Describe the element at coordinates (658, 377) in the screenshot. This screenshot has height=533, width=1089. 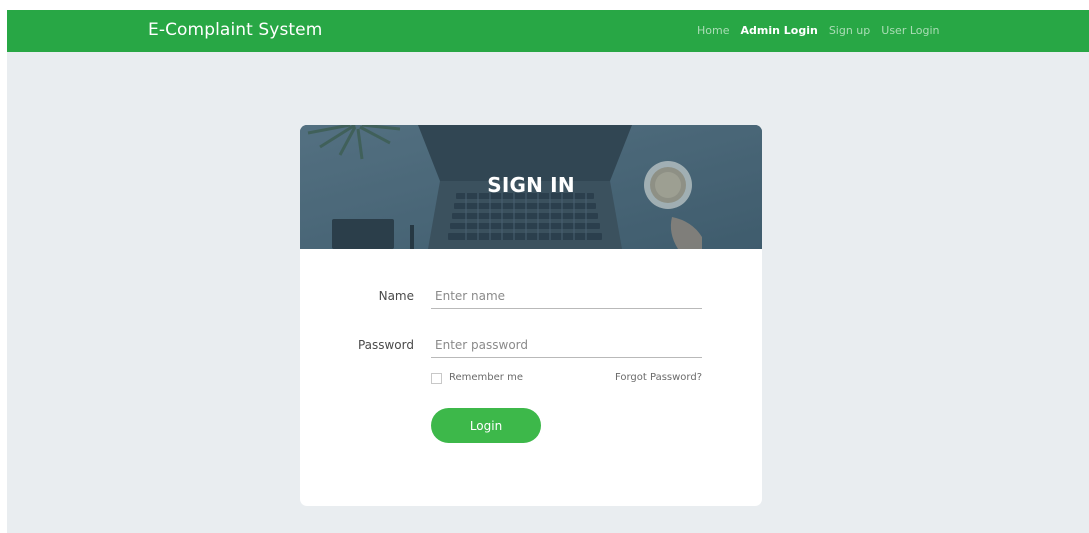
I see `forgot-password-link: Forgot Password?` at that location.